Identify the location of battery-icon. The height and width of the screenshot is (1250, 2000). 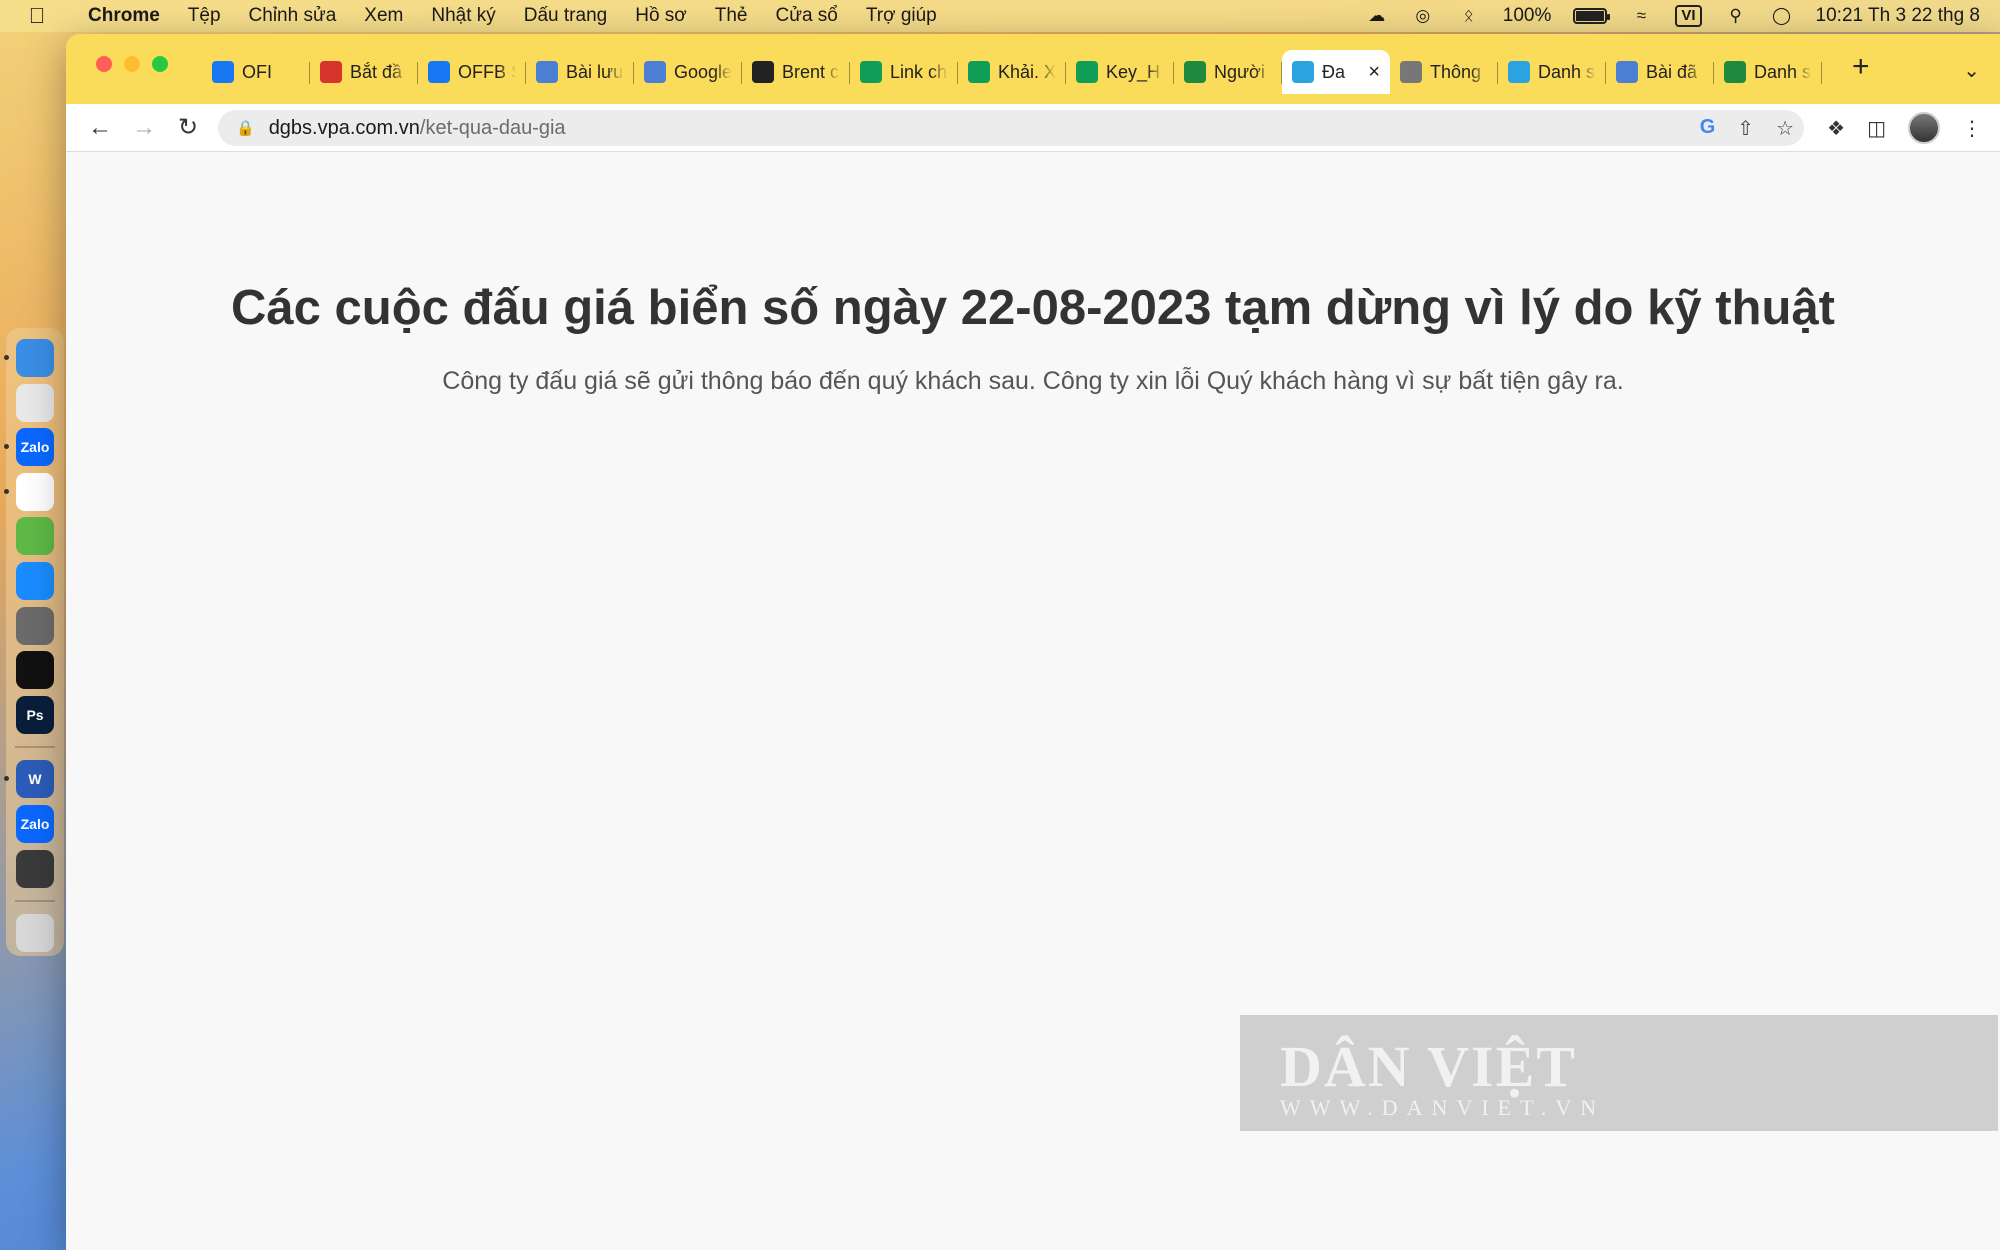
(1592, 16).